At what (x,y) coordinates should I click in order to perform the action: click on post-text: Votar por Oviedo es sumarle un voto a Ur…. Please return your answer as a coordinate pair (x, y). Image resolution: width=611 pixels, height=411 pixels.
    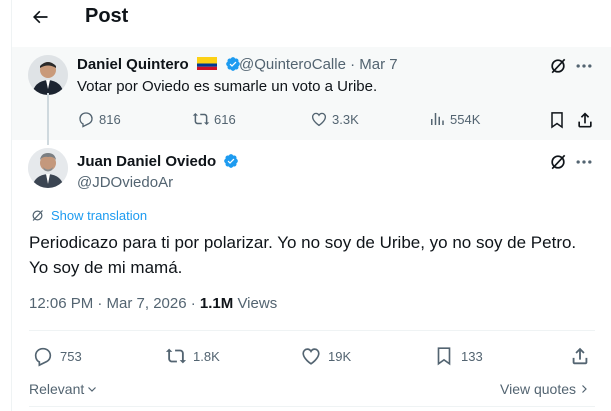
    Looking at the image, I should click on (227, 86).